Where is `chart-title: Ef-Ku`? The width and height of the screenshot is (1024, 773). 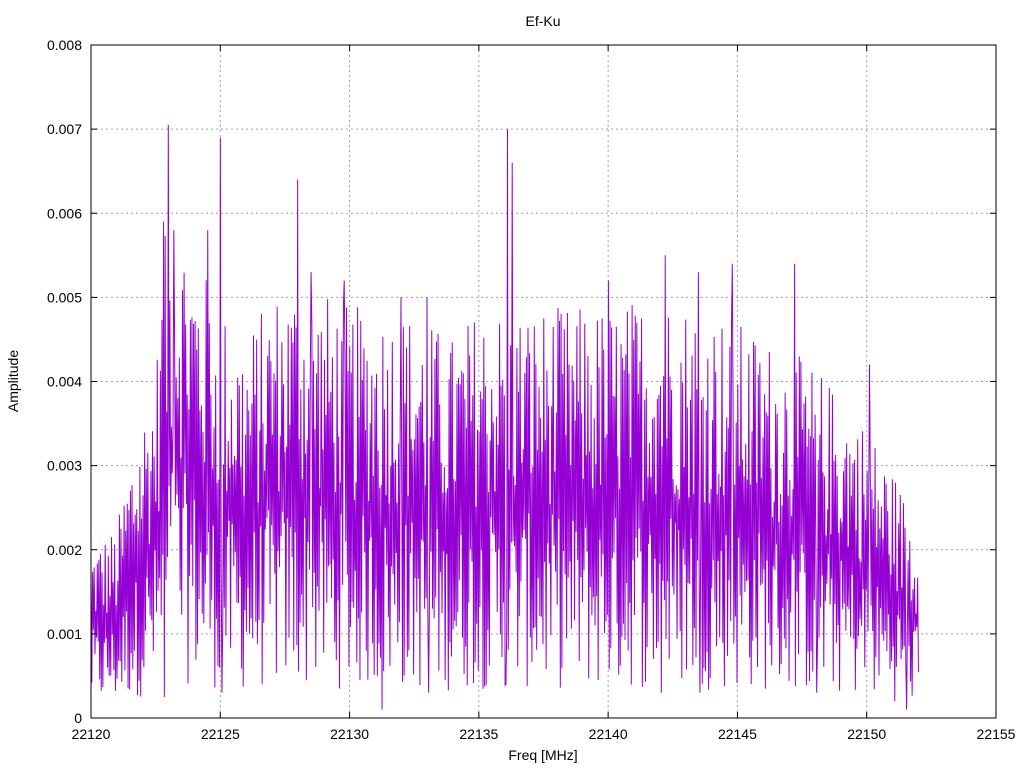 chart-title: Ef-Ku is located at coordinates (542, 21).